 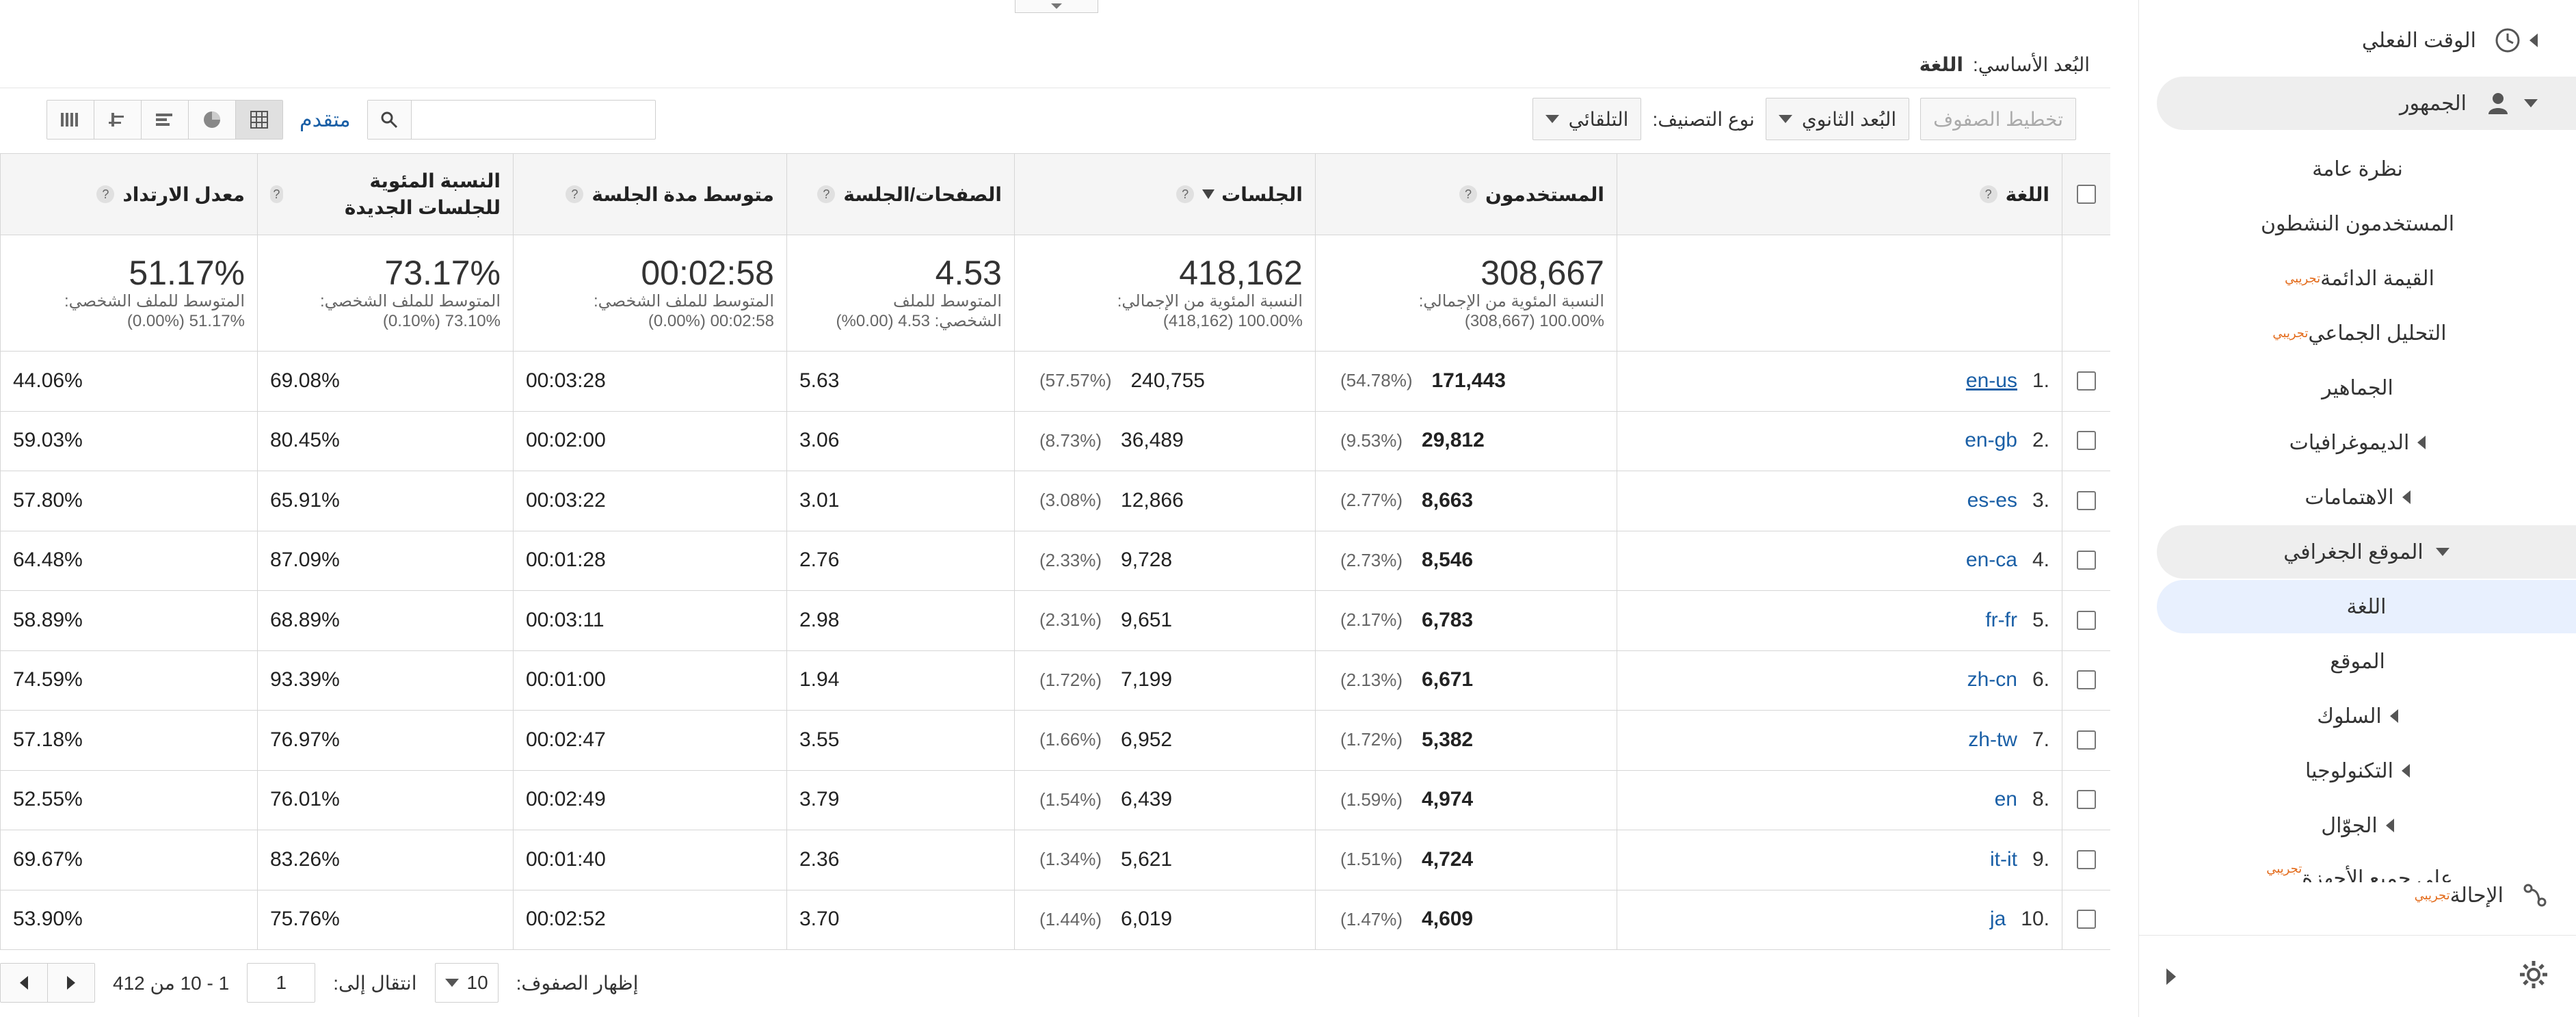 What do you see at coordinates (2366, 552) in the screenshot?
I see `sidebar-subitem: الموقع الجغرافي` at bounding box center [2366, 552].